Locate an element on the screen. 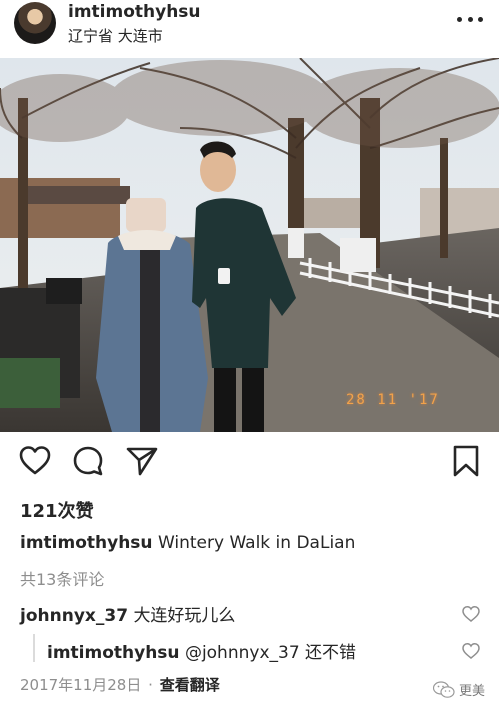 The height and width of the screenshot is (714, 499). like-count: 121次赞 is located at coordinates (57, 510).